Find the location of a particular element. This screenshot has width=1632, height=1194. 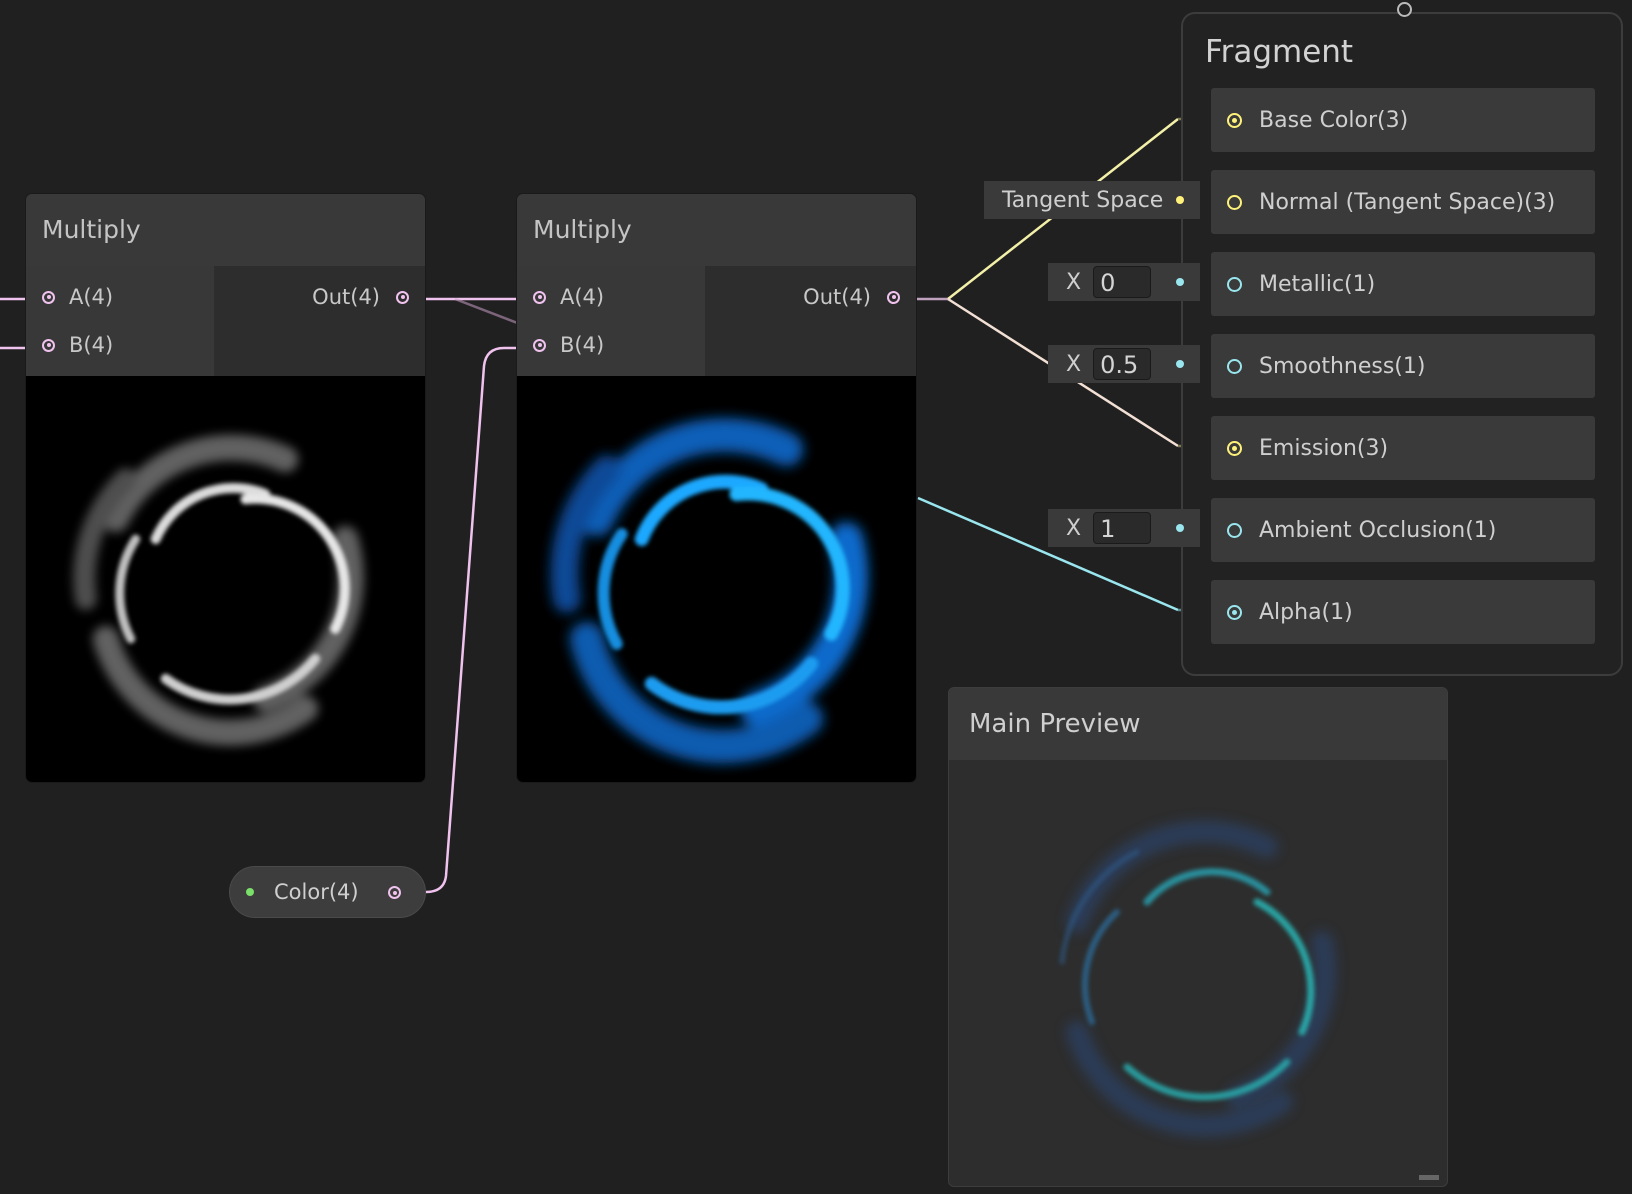

main-preview-window: Main Preview is located at coordinates (1198, 937).